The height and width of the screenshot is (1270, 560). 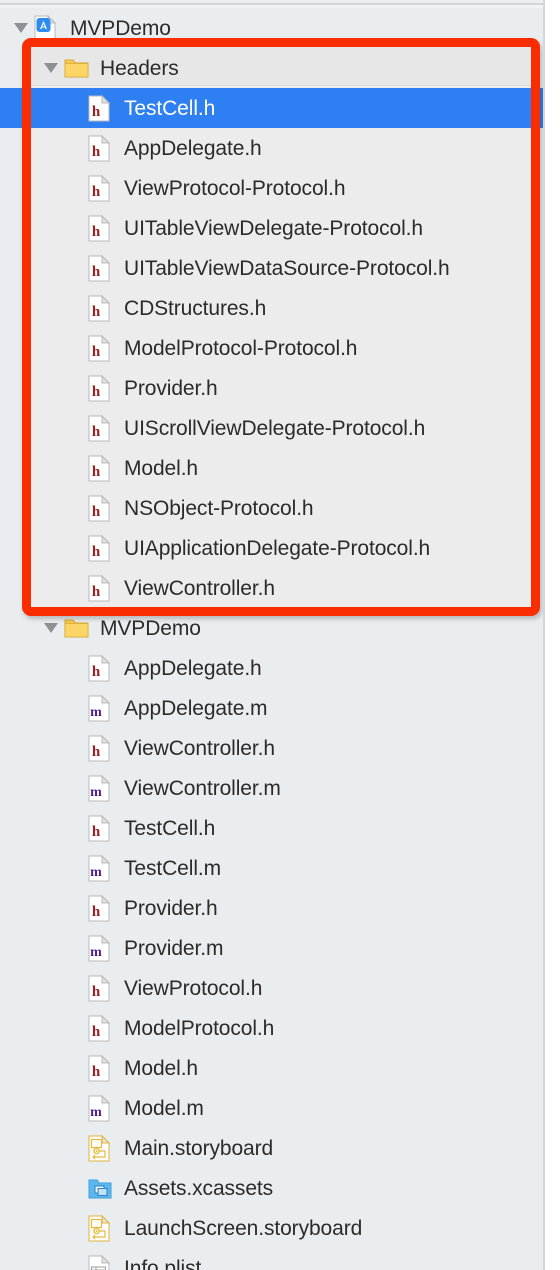 I want to click on tree-row-label: ViewProtocol.h, so click(x=193, y=988).